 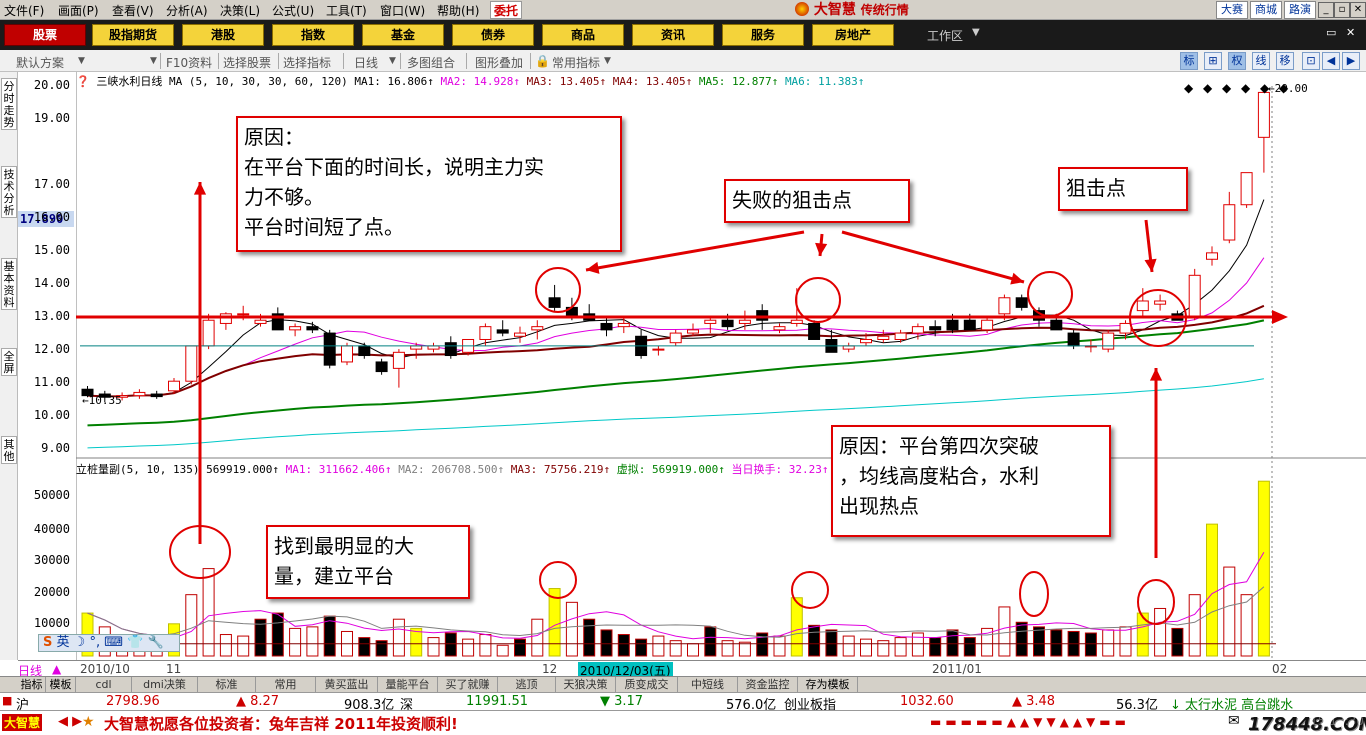 I want to click on sz-index: 11991.51, so click(x=497, y=701).